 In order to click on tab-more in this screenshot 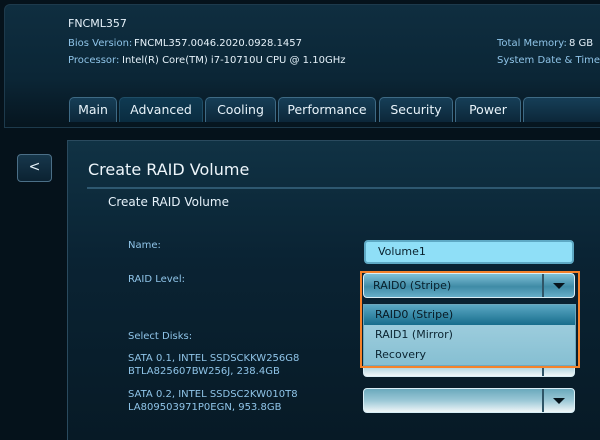, I will do `click(561, 109)`.